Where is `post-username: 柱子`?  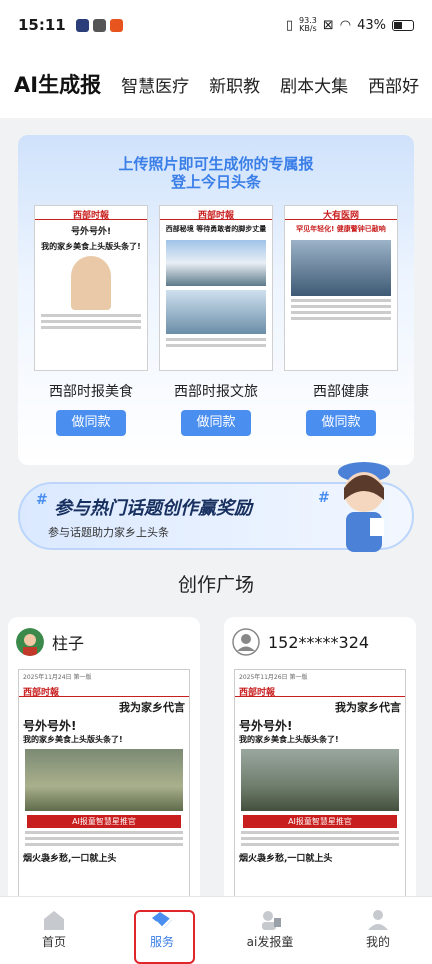 post-username: 柱子 is located at coordinates (68, 642).